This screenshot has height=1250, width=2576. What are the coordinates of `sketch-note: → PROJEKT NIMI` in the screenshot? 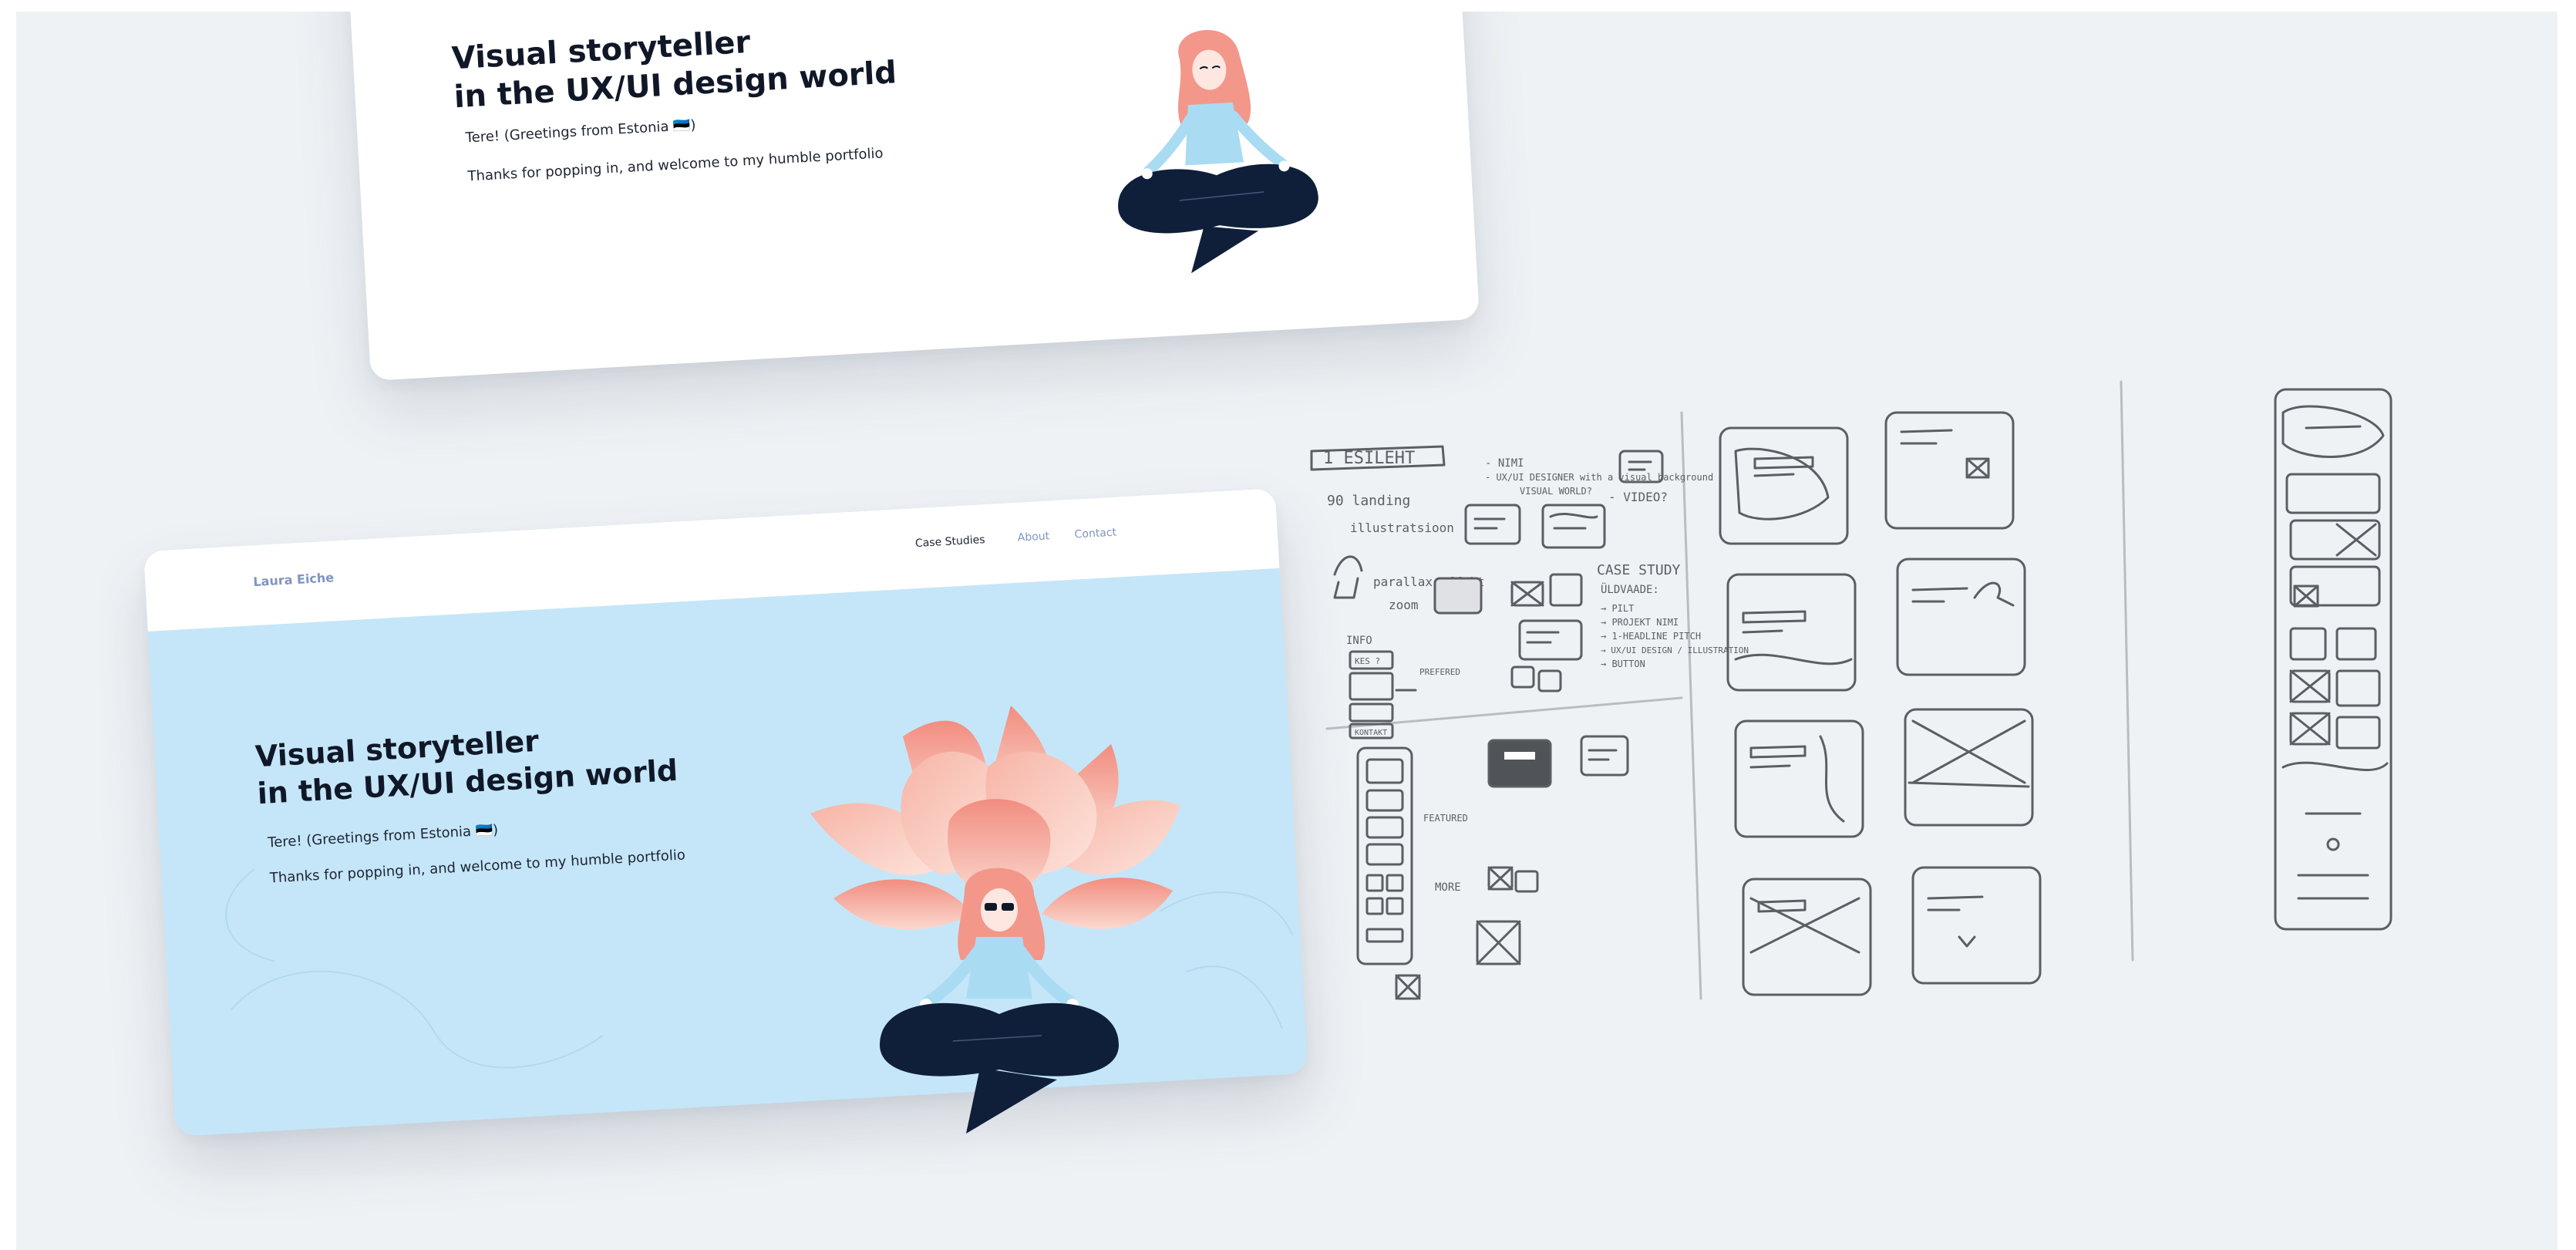 It's located at (1640, 622).